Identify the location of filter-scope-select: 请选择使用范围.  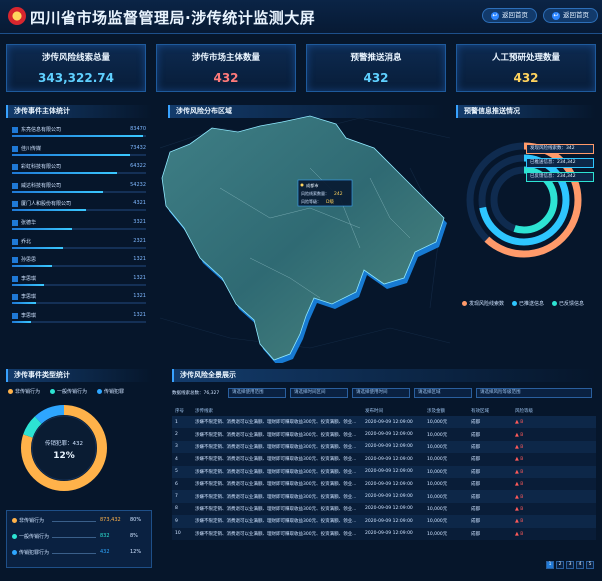
(257, 393).